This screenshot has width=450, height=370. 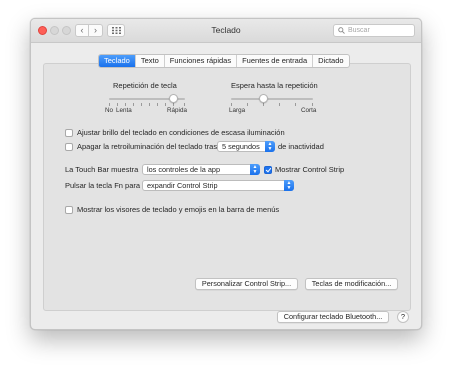 I want to click on title-bar: ‹ › Teclado Buscar, so click(x=226, y=31).